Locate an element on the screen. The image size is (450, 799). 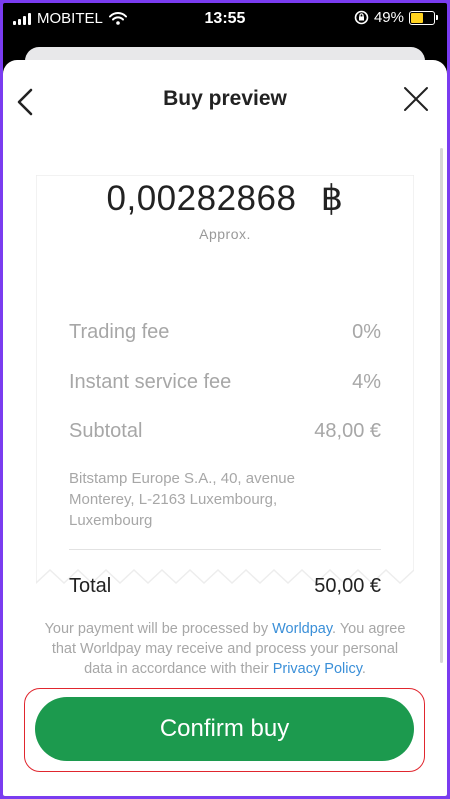
trading-fee-label: Trading fee is located at coordinates (119, 332).